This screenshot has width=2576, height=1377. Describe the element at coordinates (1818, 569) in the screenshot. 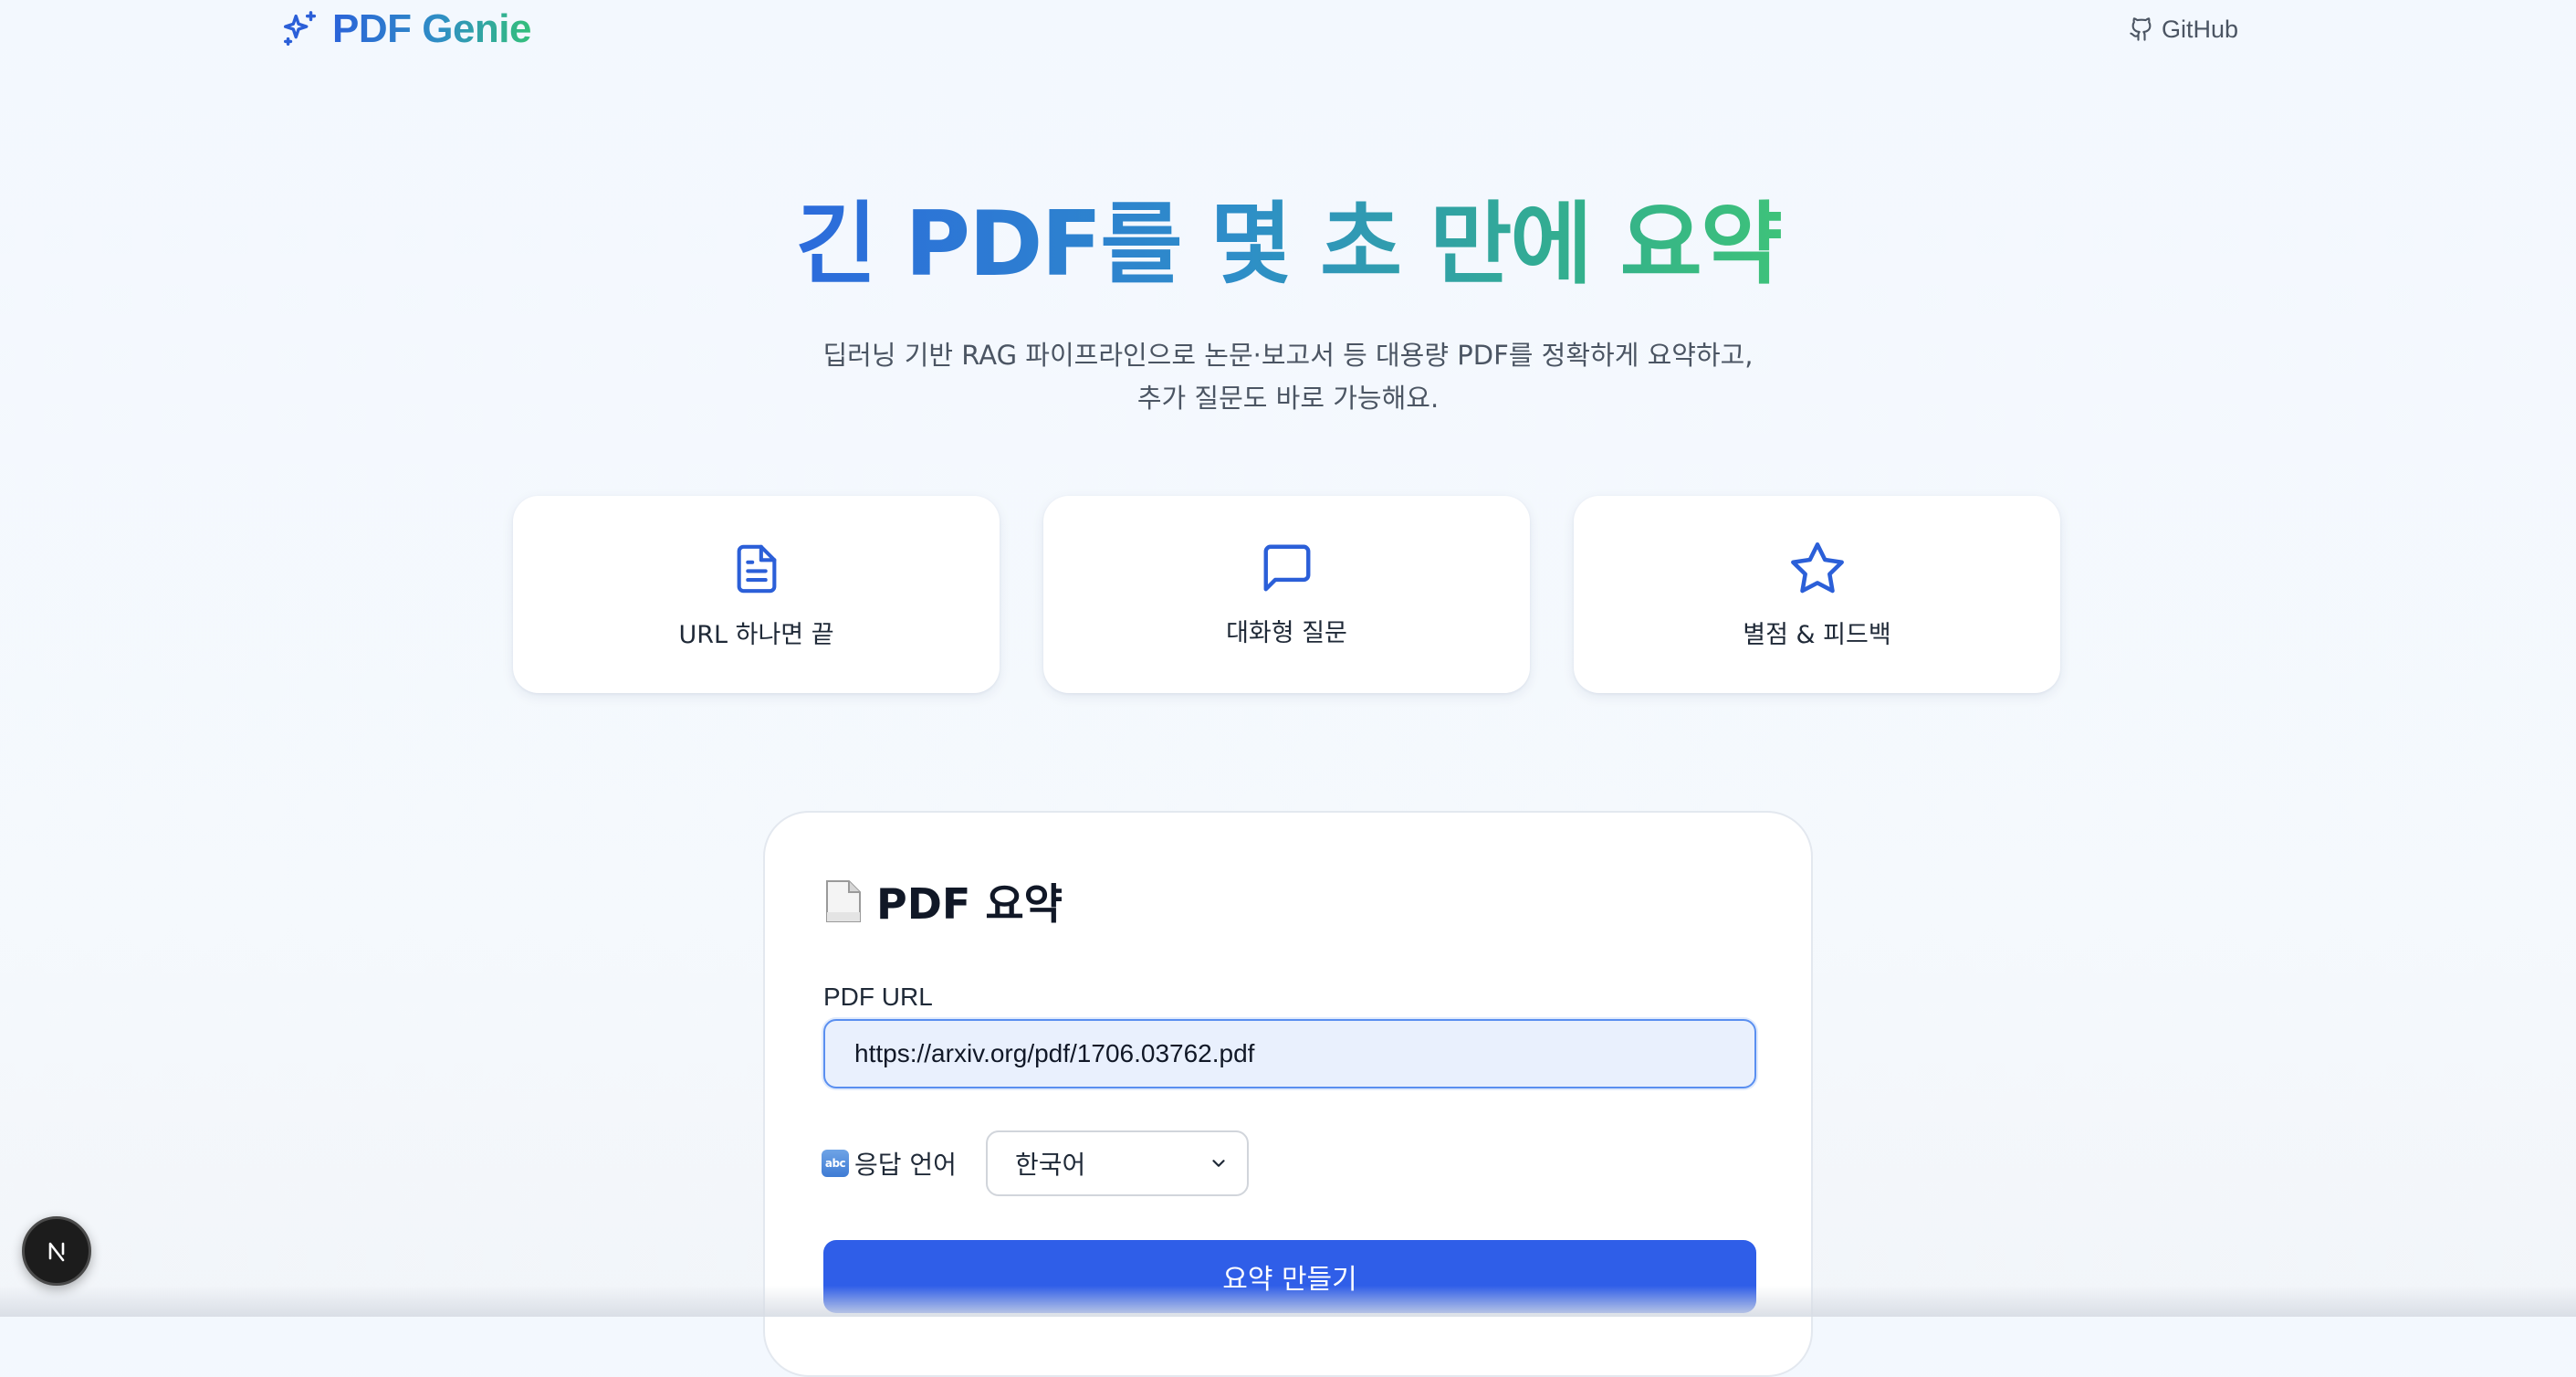

I see `star-icon` at that location.